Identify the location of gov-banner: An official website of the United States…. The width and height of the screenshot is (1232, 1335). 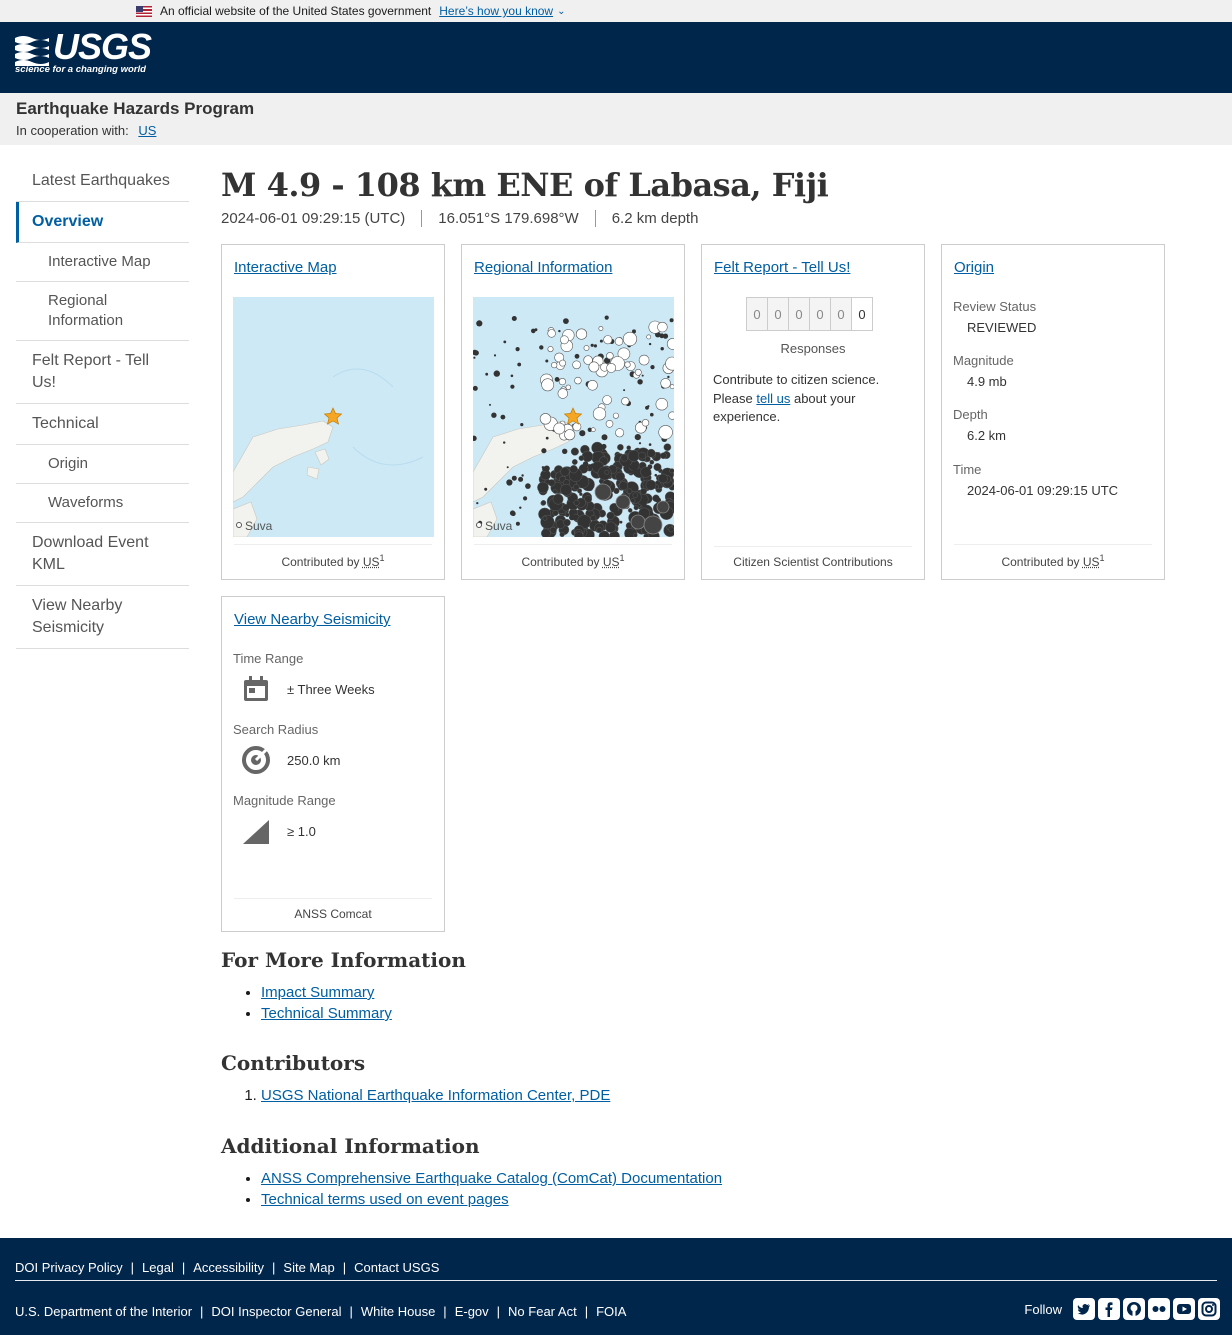
(616, 11).